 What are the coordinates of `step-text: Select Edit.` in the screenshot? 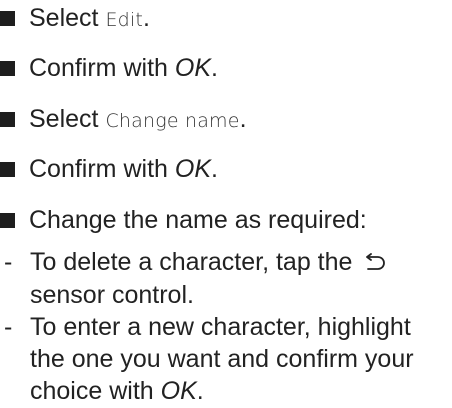 It's located at (89, 19).